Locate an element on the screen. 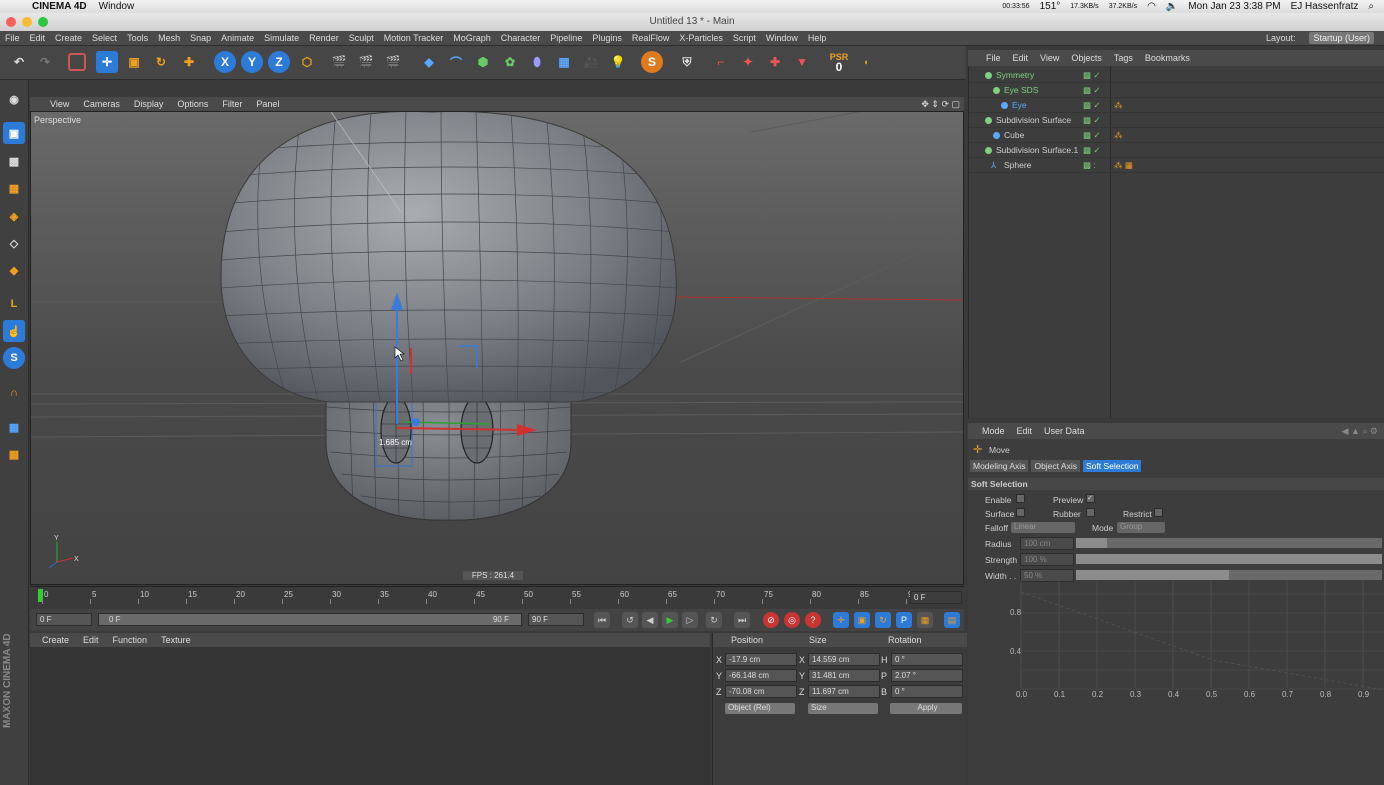 The width and height of the screenshot is (1384, 785). modeling-axis-icon: ▼ is located at coordinates (802, 62).